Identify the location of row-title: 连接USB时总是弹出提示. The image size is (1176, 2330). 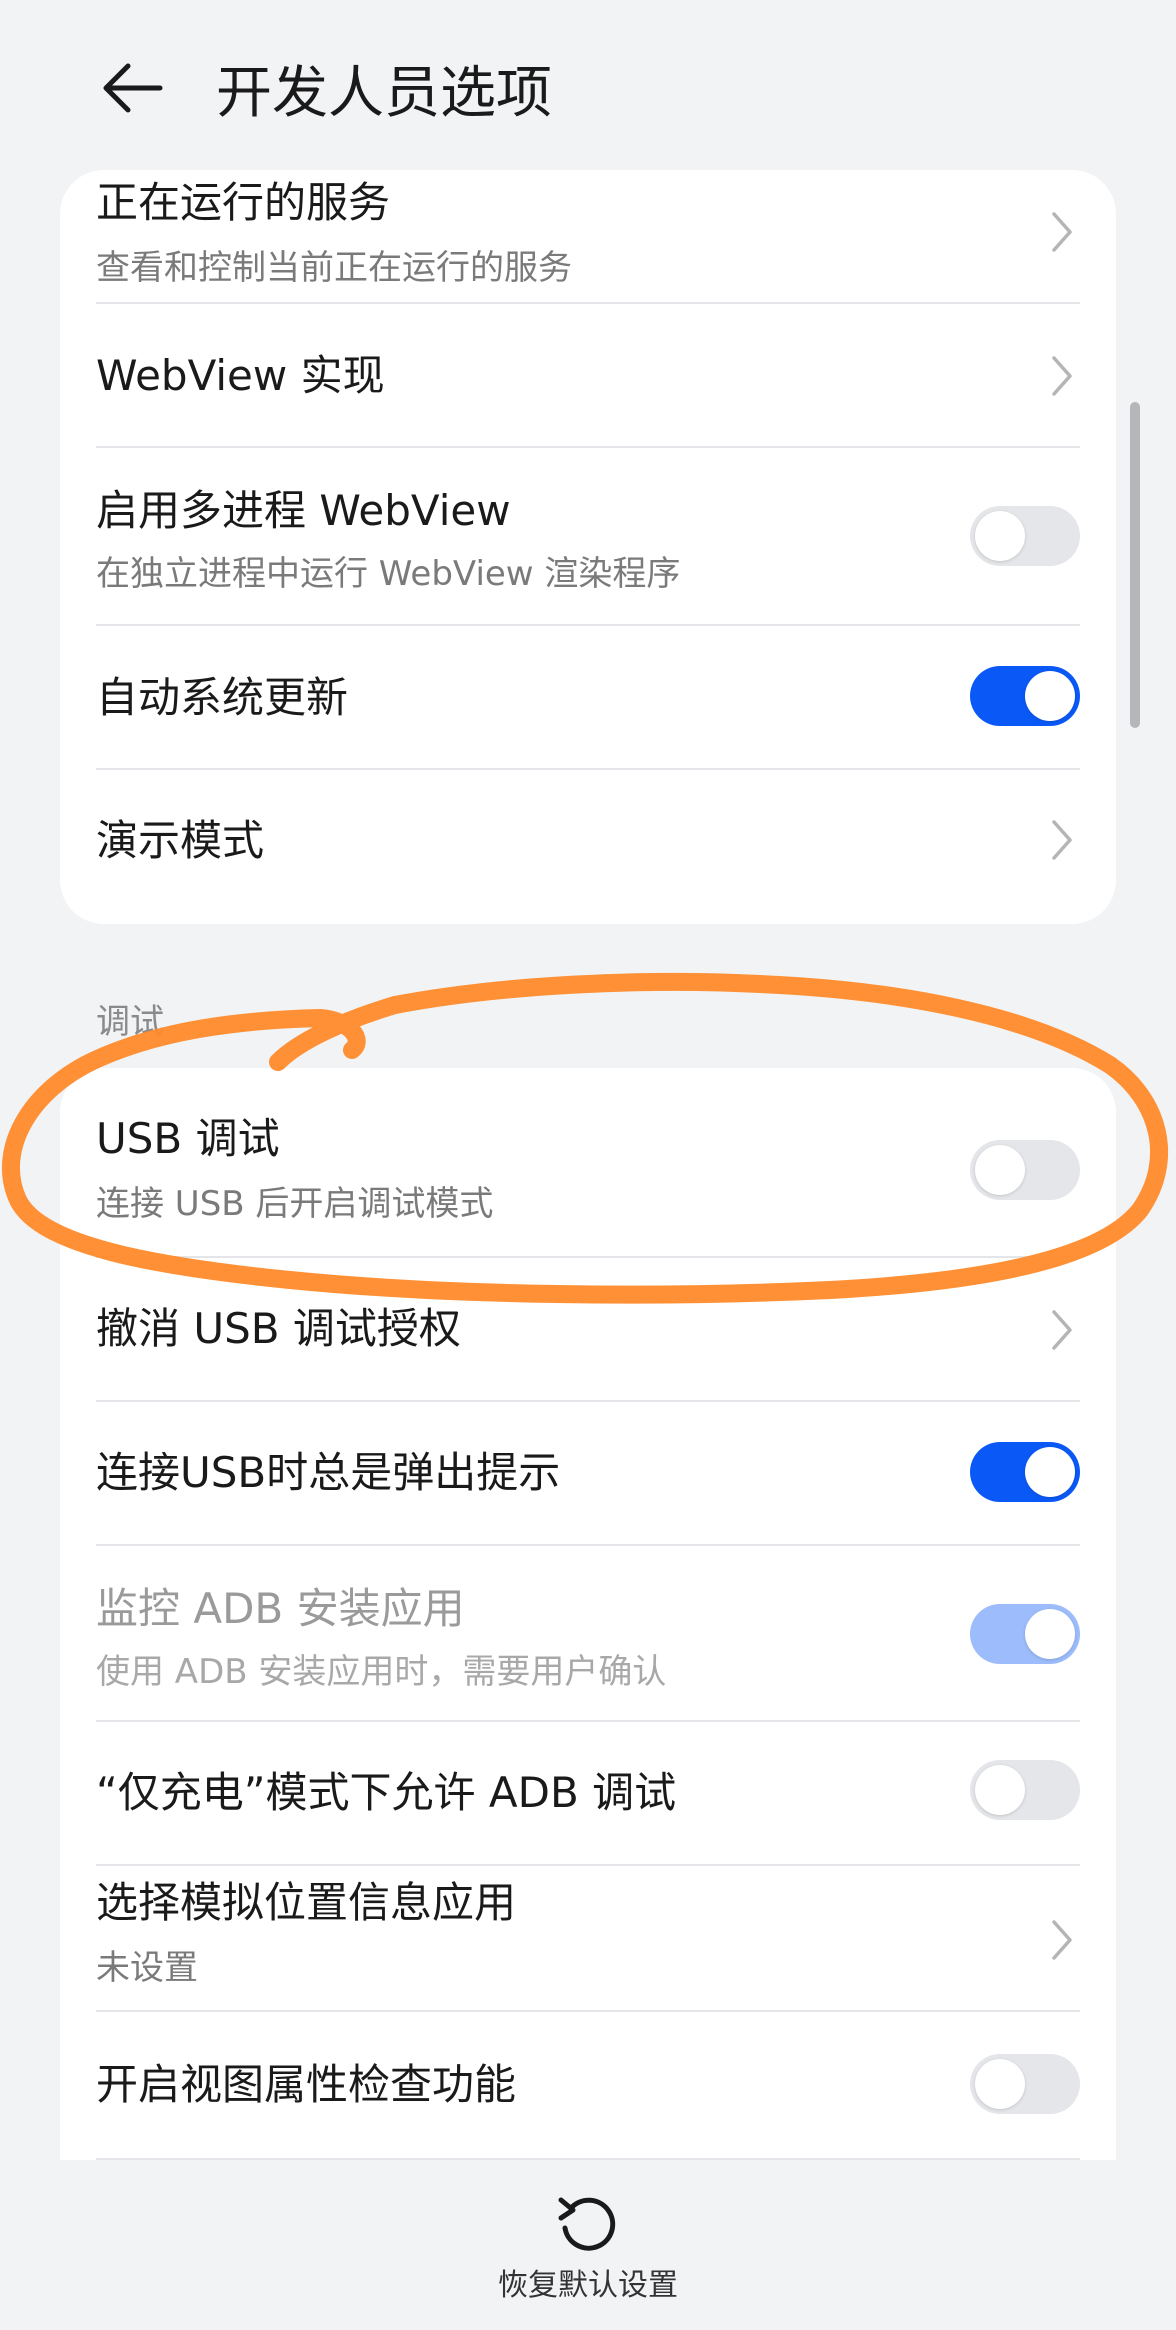
(328, 1472).